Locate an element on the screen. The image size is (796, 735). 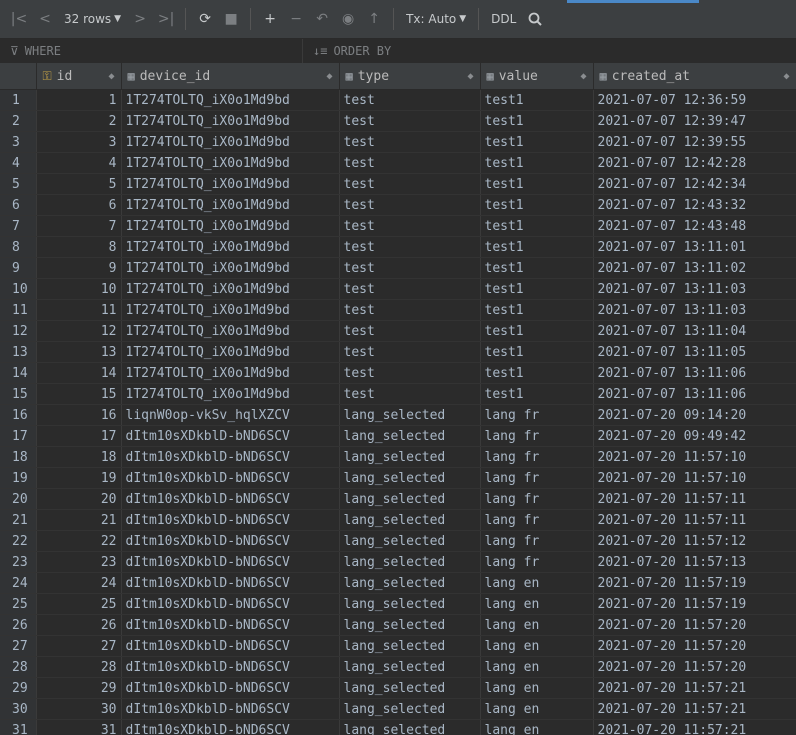
cell-created-at: 2021-07-20 11:57:19 is located at coordinates (694, 583).